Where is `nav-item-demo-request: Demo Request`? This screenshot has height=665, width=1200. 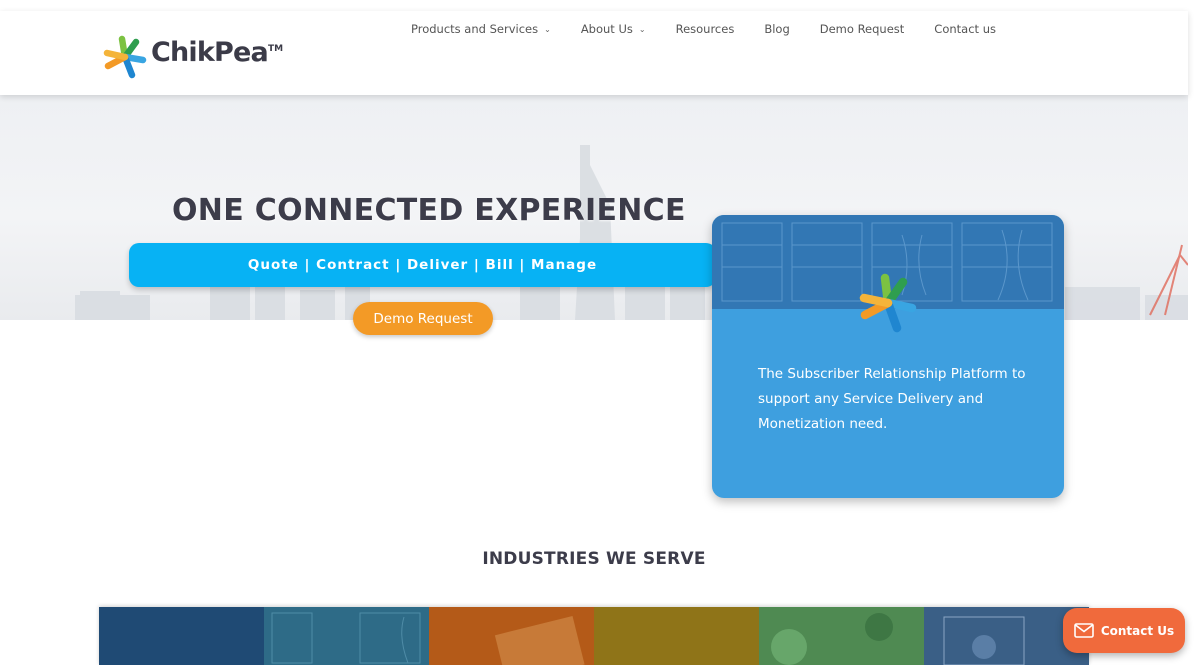 nav-item-demo-request: Demo Request is located at coordinates (862, 29).